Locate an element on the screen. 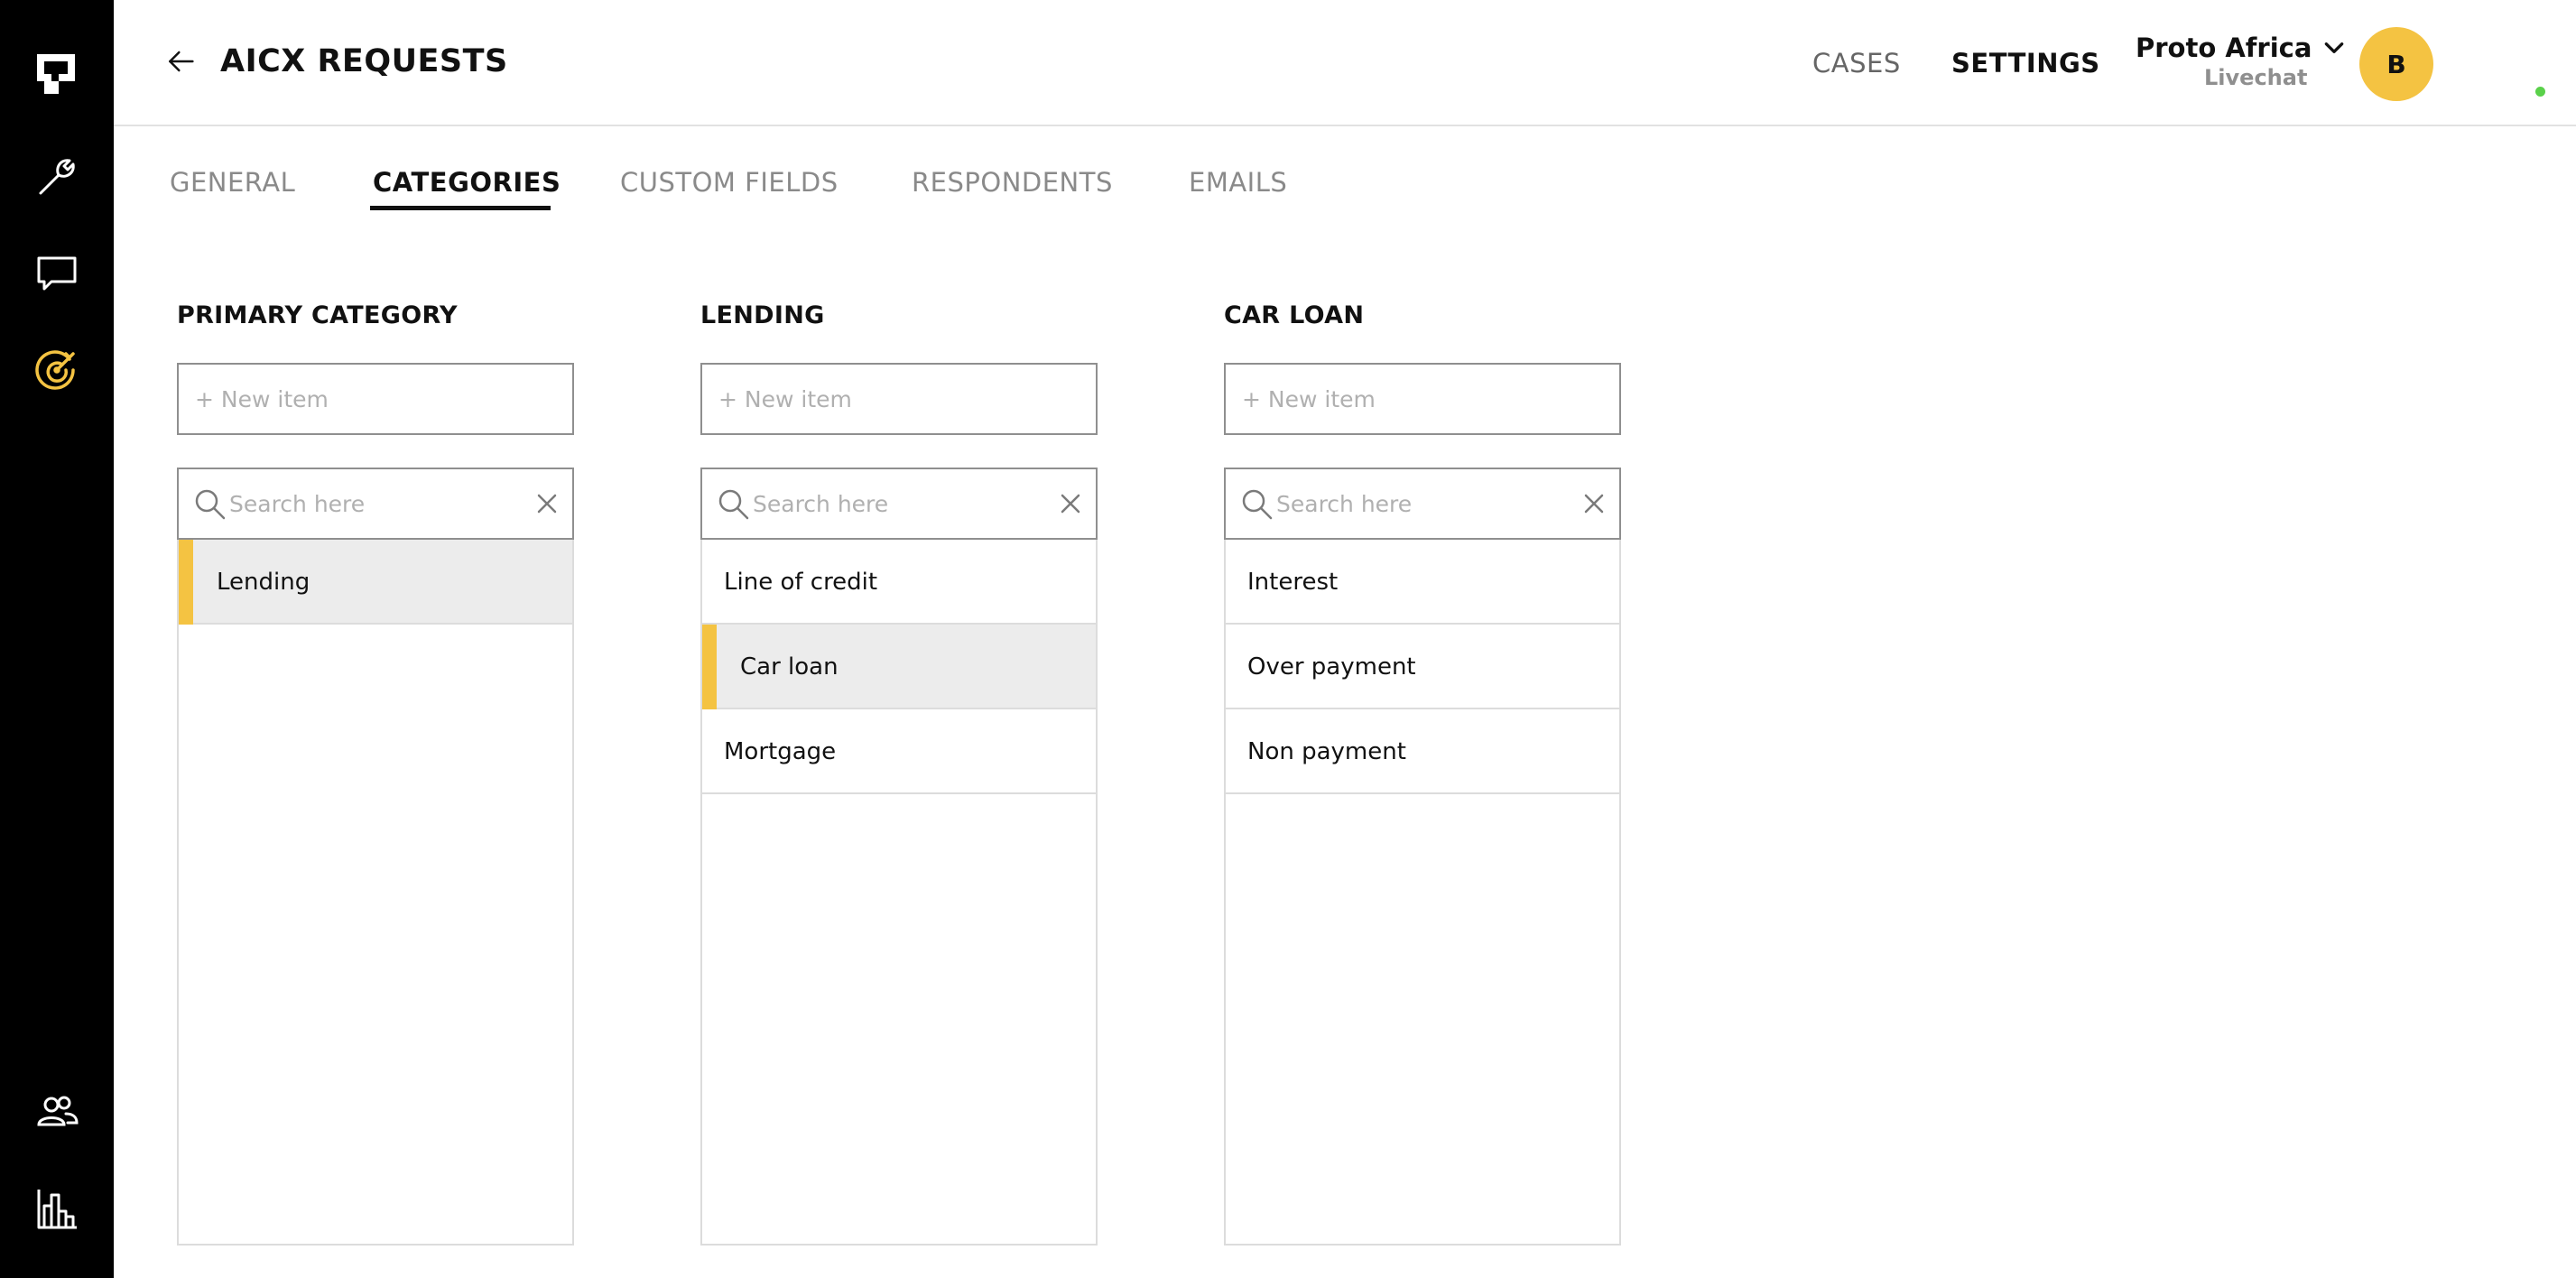 The height and width of the screenshot is (1278, 2576). chevron-down-icon is located at coordinates (2334, 47).